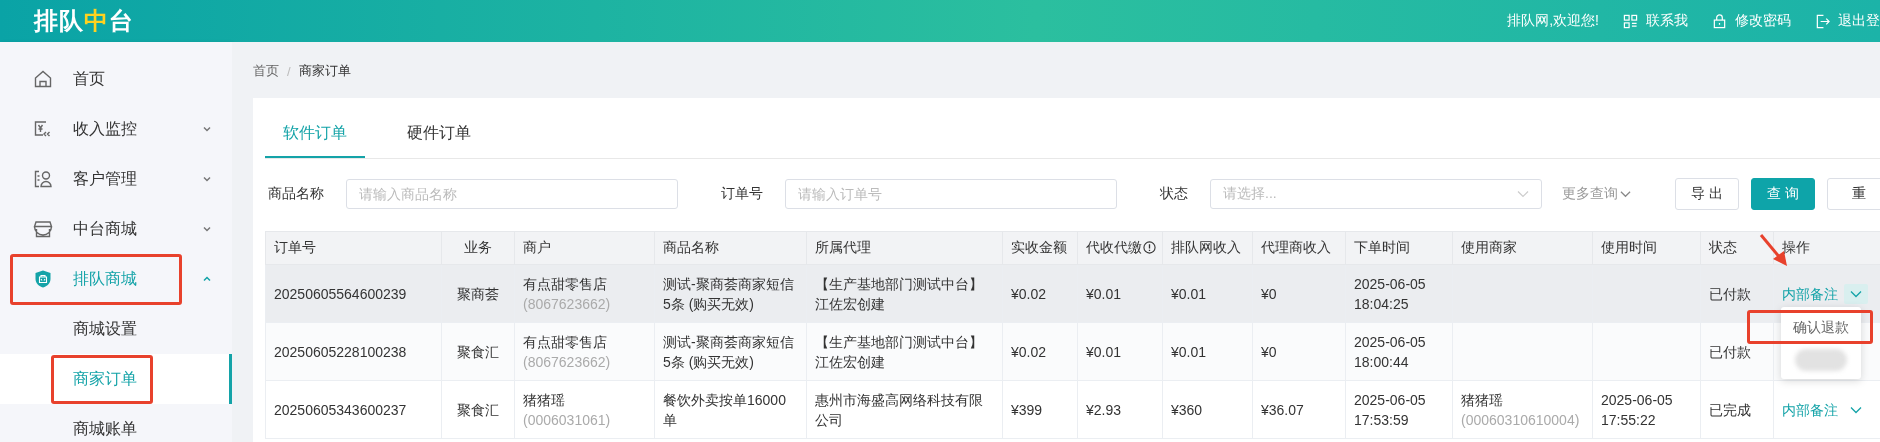 The height and width of the screenshot is (442, 1880). I want to click on column-header: 商户, so click(584, 248).